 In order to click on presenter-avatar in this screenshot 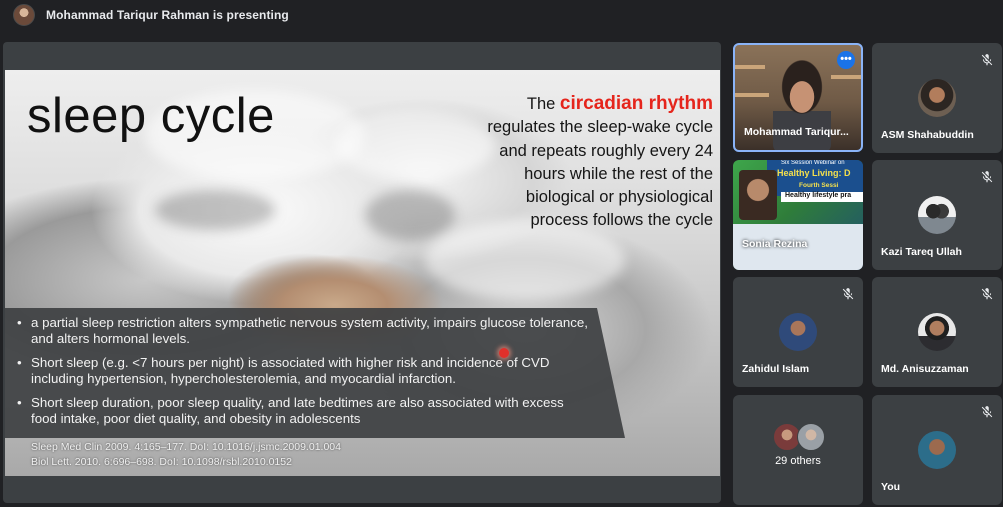, I will do `click(24, 15)`.